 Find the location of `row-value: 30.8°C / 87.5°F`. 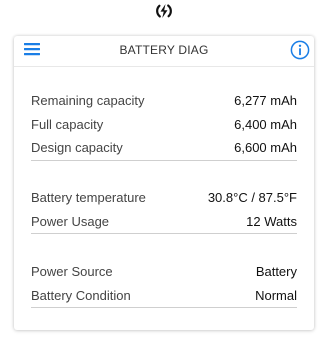

row-value: 30.8°C / 87.5°F is located at coordinates (252, 198).